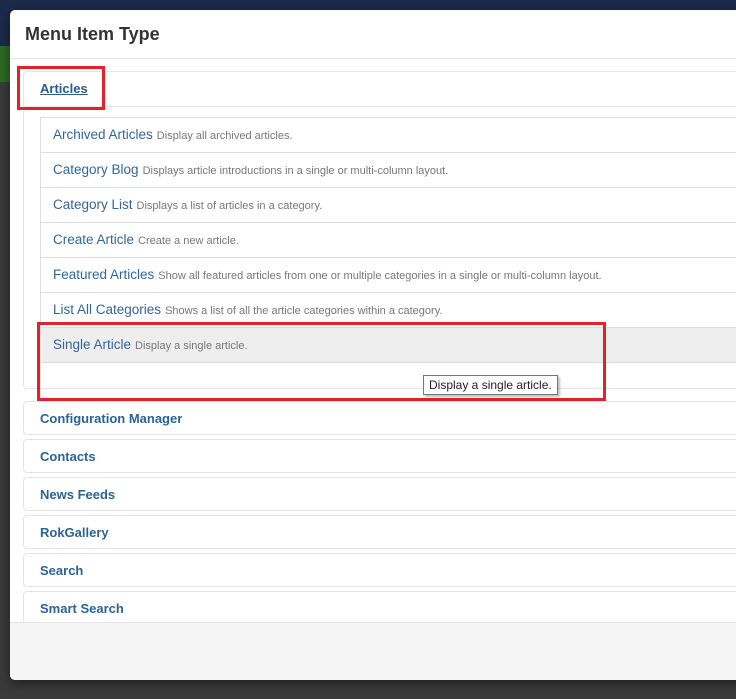  What do you see at coordinates (490, 385) in the screenshot?
I see `tooltip: Display a single article.` at bounding box center [490, 385].